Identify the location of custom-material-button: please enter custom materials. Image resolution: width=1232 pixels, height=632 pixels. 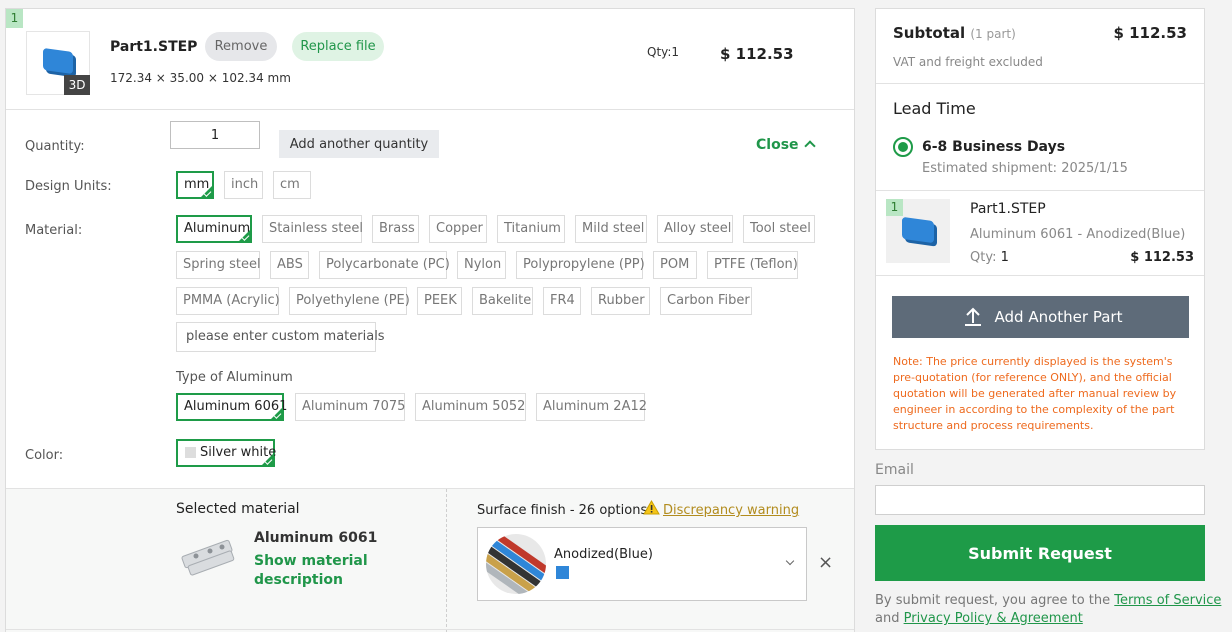
(280, 337).